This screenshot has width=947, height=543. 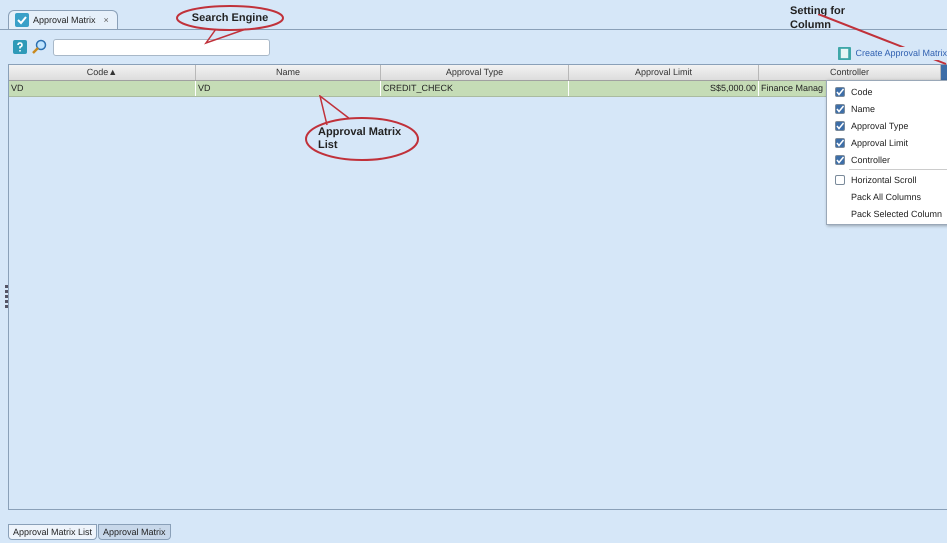 What do you see at coordinates (792, 88) in the screenshot?
I see `table-cell: Finance Manag` at bounding box center [792, 88].